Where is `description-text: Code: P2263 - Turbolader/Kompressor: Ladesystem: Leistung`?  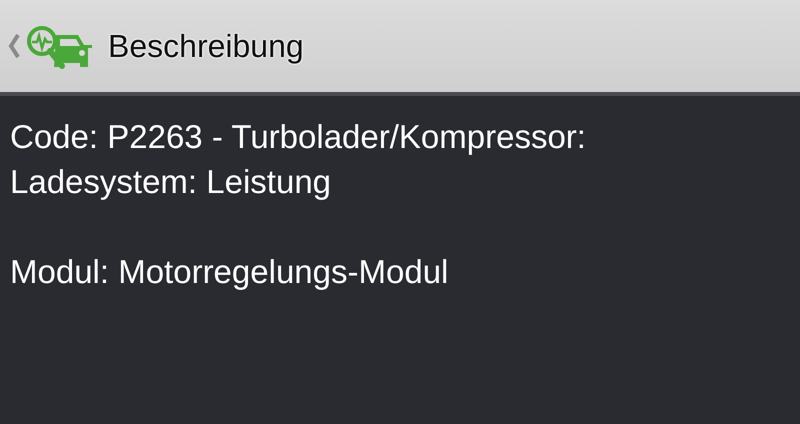
description-text: Code: P2263 - Turbolader/Kompressor: Ladesystem: Leistung is located at coordinates (298, 159).